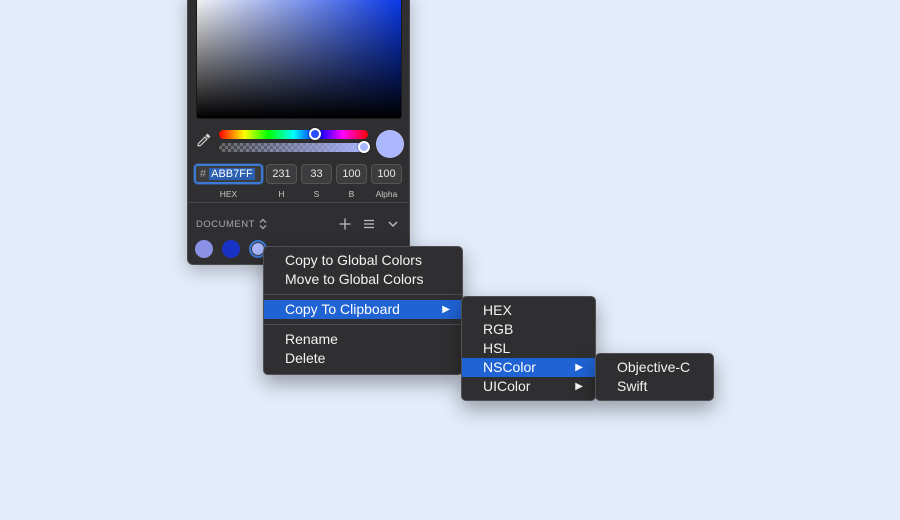 This screenshot has width=900, height=520. Describe the element at coordinates (225, 224) in the screenshot. I see `palette-label: DOCUMENT` at that location.